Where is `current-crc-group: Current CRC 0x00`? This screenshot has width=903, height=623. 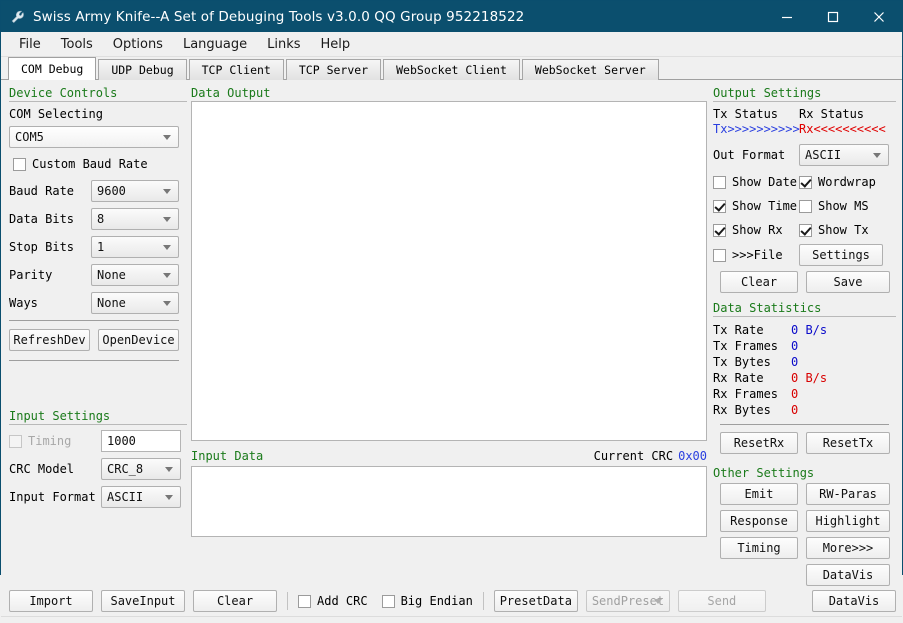 current-crc-group: Current CRC 0x00 is located at coordinates (650, 456).